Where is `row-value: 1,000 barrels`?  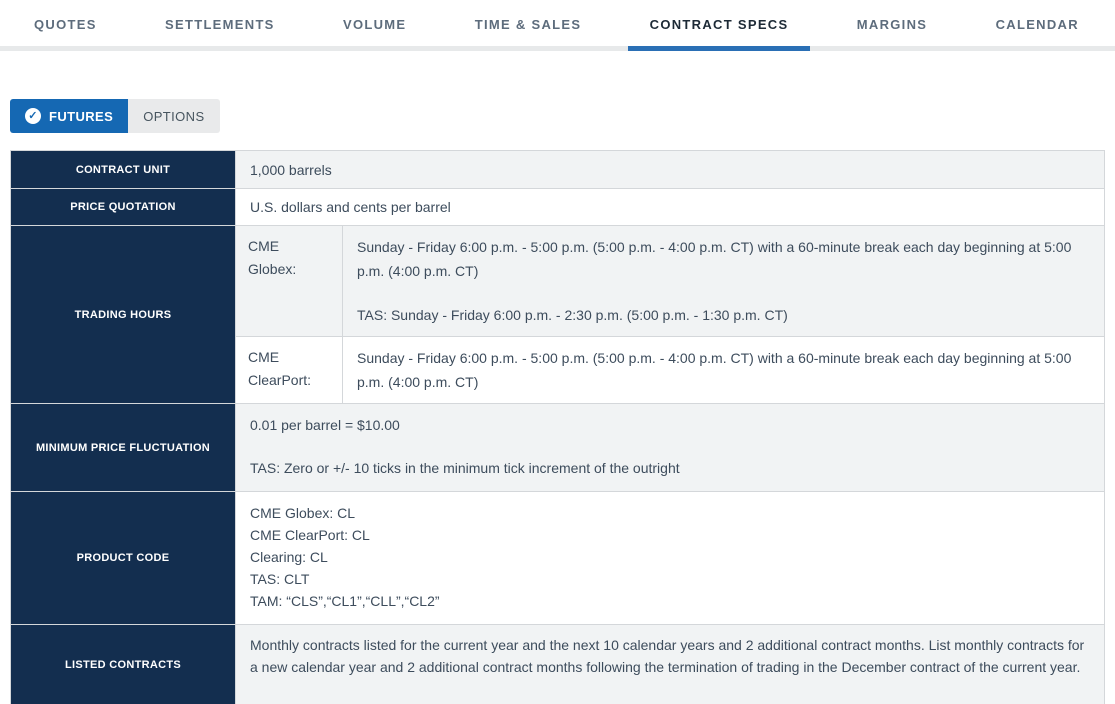 row-value: 1,000 barrels is located at coordinates (670, 169).